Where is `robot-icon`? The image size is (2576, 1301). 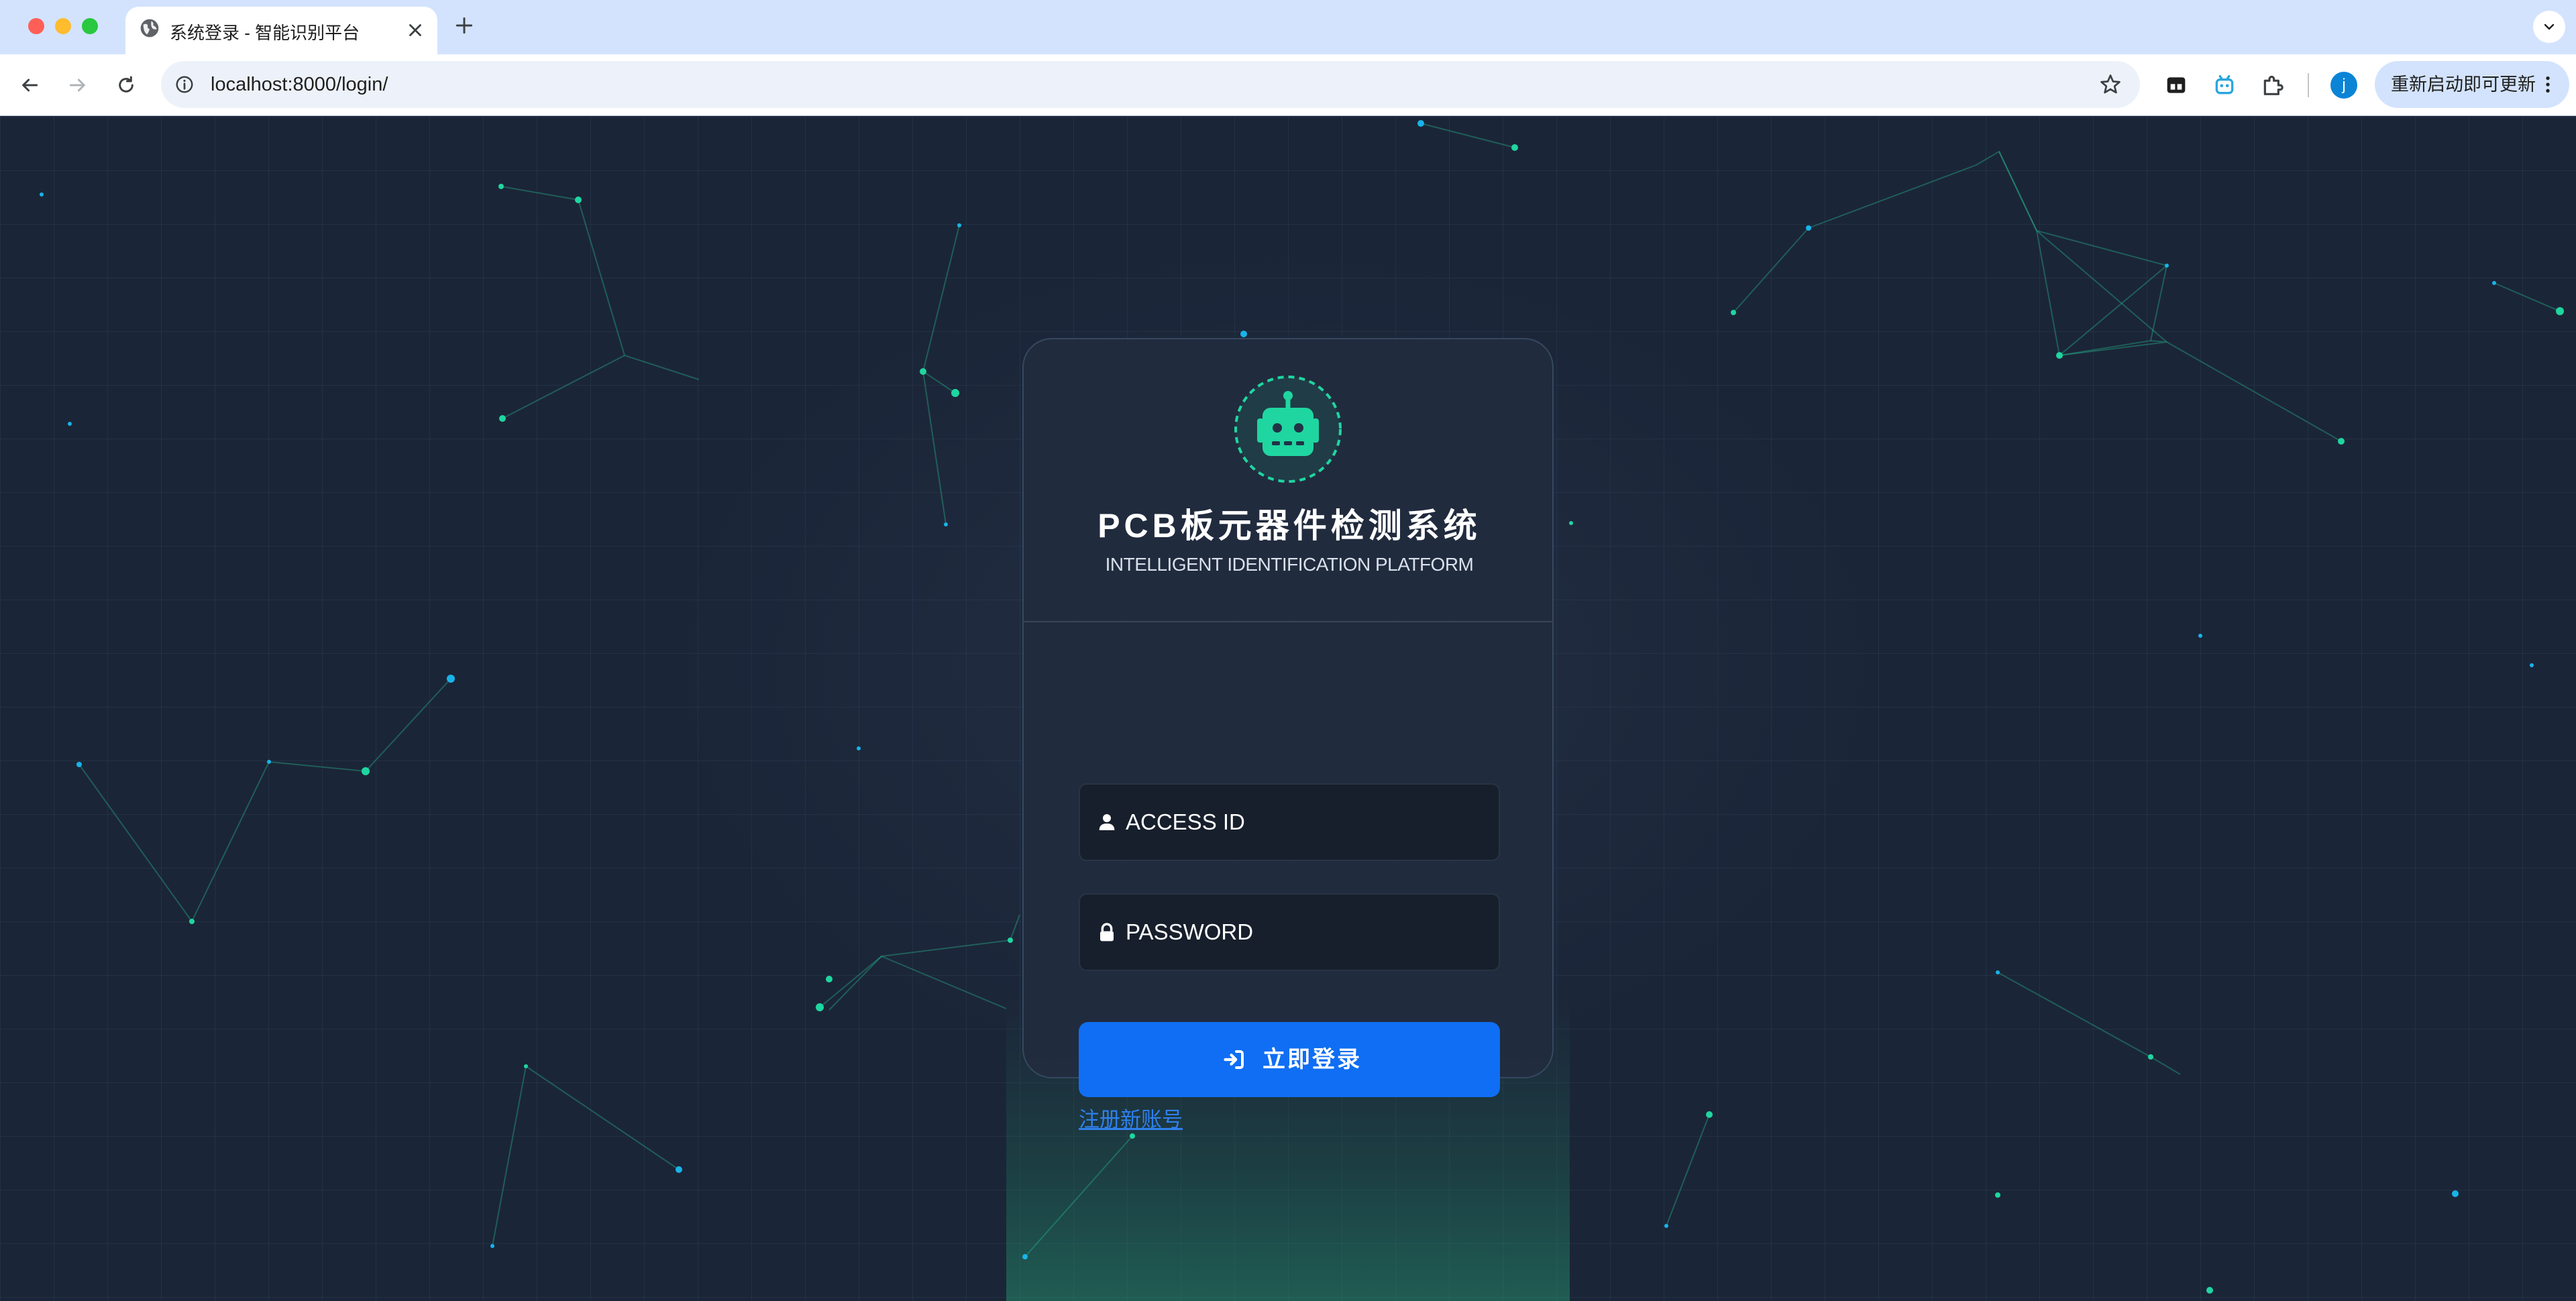
robot-icon is located at coordinates (1288, 430).